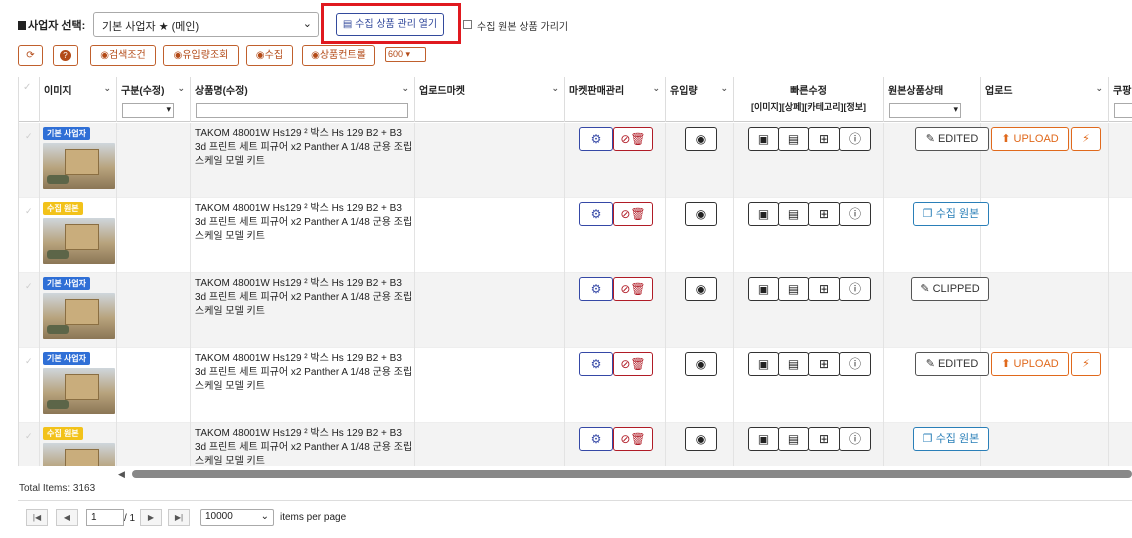 This screenshot has width=1132, height=538. I want to click on product-name-filter, so click(302, 110).